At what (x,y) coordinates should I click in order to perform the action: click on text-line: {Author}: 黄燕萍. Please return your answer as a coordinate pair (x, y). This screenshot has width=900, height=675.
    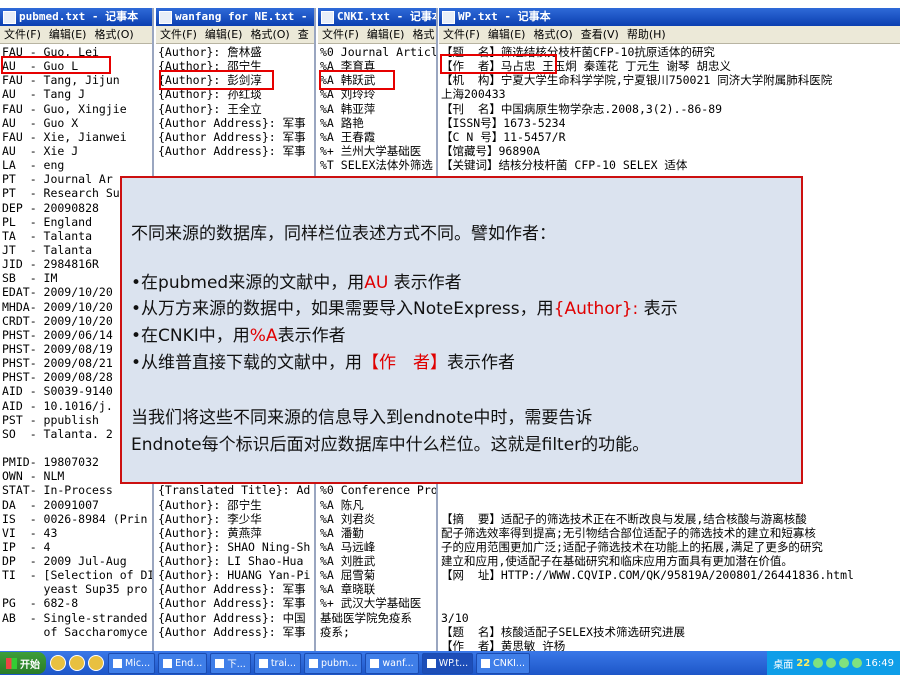
    Looking at the image, I should click on (210, 532).